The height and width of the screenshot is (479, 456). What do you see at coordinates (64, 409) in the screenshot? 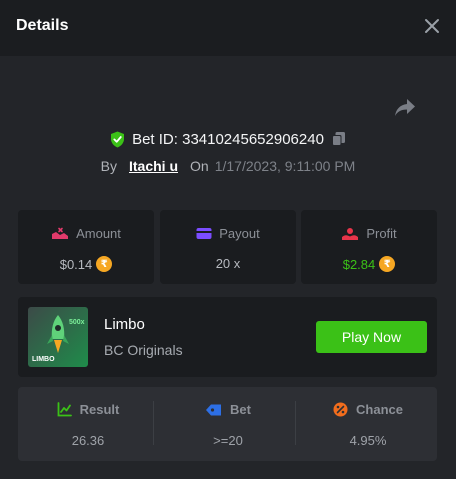
I see `result-chart-icon` at bounding box center [64, 409].